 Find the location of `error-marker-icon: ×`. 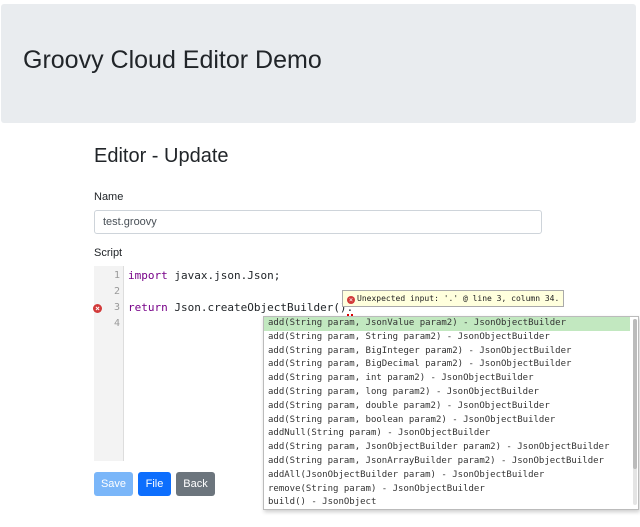

error-marker-icon: × is located at coordinates (97, 308).